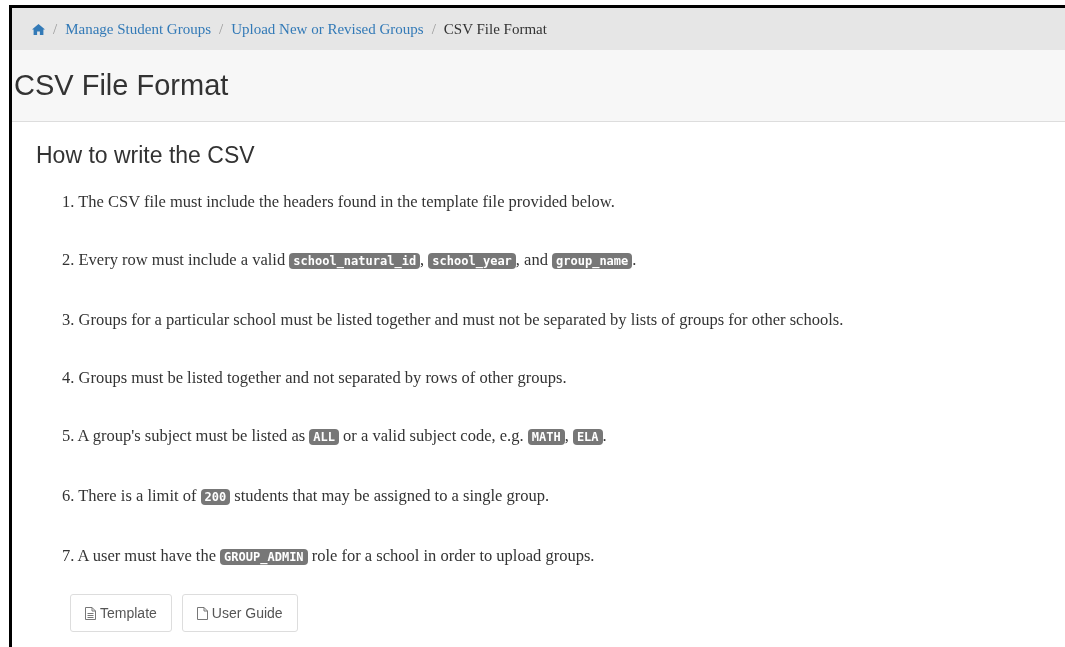 This screenshot has height=647, width=1065. I want to click on instruction-item: 6. There is a limit of 200 students that may be assigned to a single group., so click(306, 496).